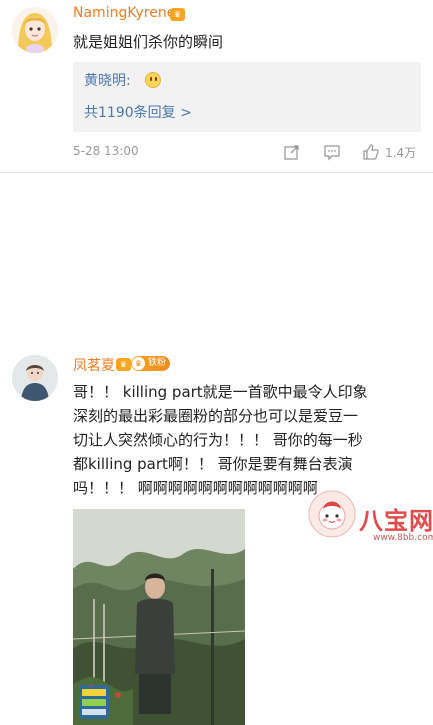 The image size is (433, 725). What do you see at coordinates (401, 153) in the screenshot?
I see `like-count: 1.4万` at bounding box center [401, 153].